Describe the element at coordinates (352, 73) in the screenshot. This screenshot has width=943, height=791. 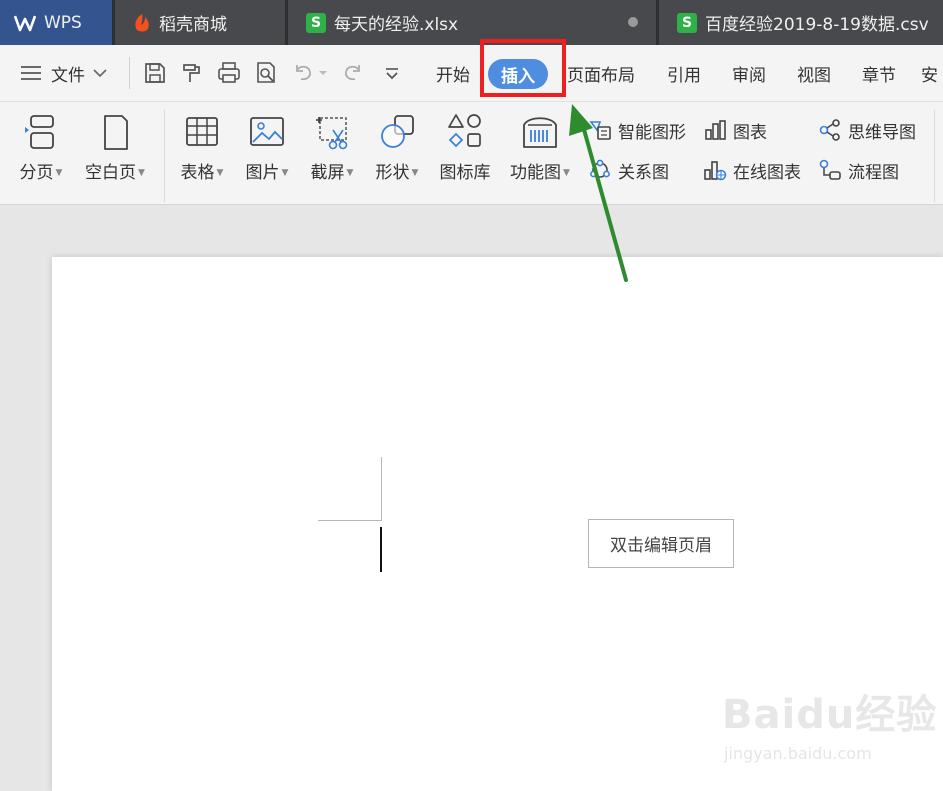
I see `redo-icon` at that location.